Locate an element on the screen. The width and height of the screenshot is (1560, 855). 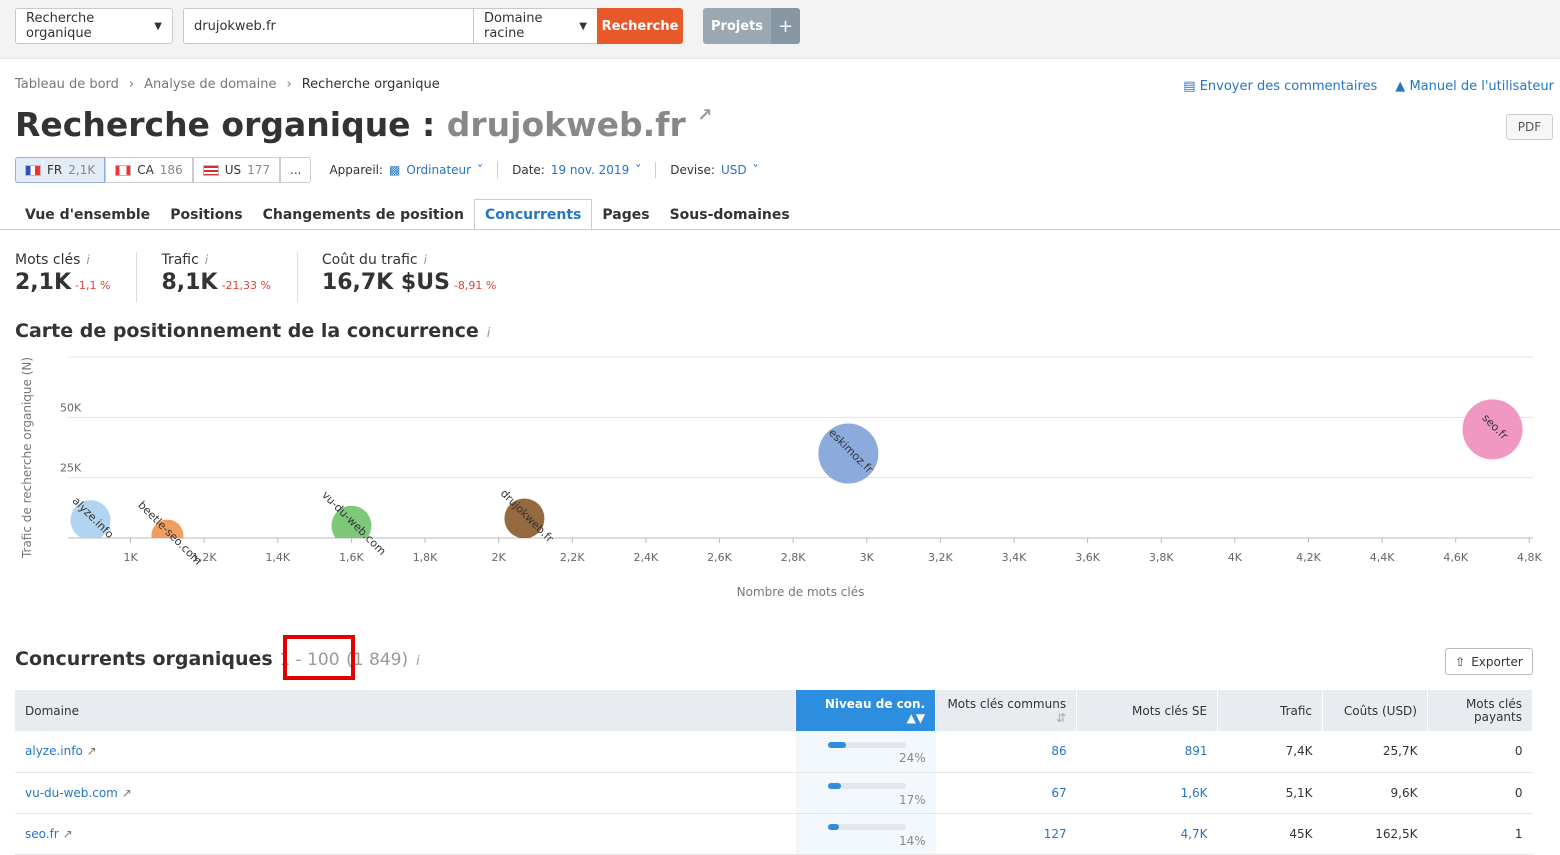
competition-level-value: 24% is located at coordinates (912, 758).